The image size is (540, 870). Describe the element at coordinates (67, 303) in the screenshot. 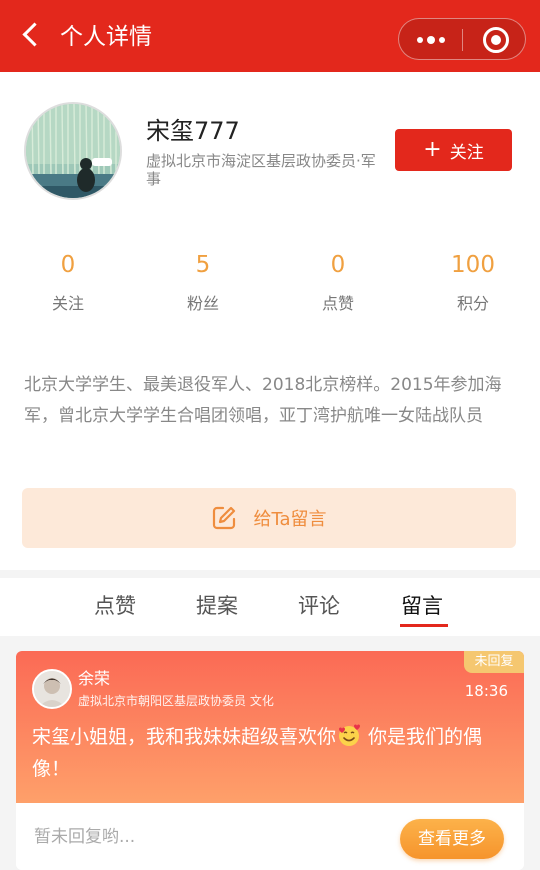

I see `stat-label: 关注` at that location.